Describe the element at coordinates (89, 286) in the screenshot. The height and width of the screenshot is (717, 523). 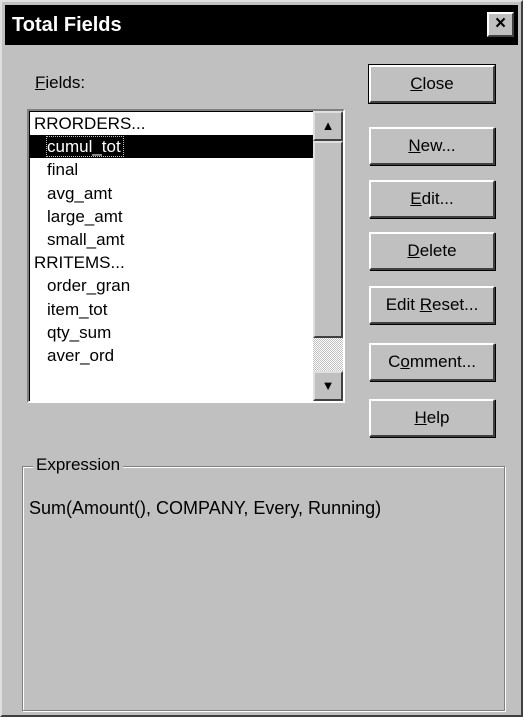
I see `list-item-label: order_gran` at that location.